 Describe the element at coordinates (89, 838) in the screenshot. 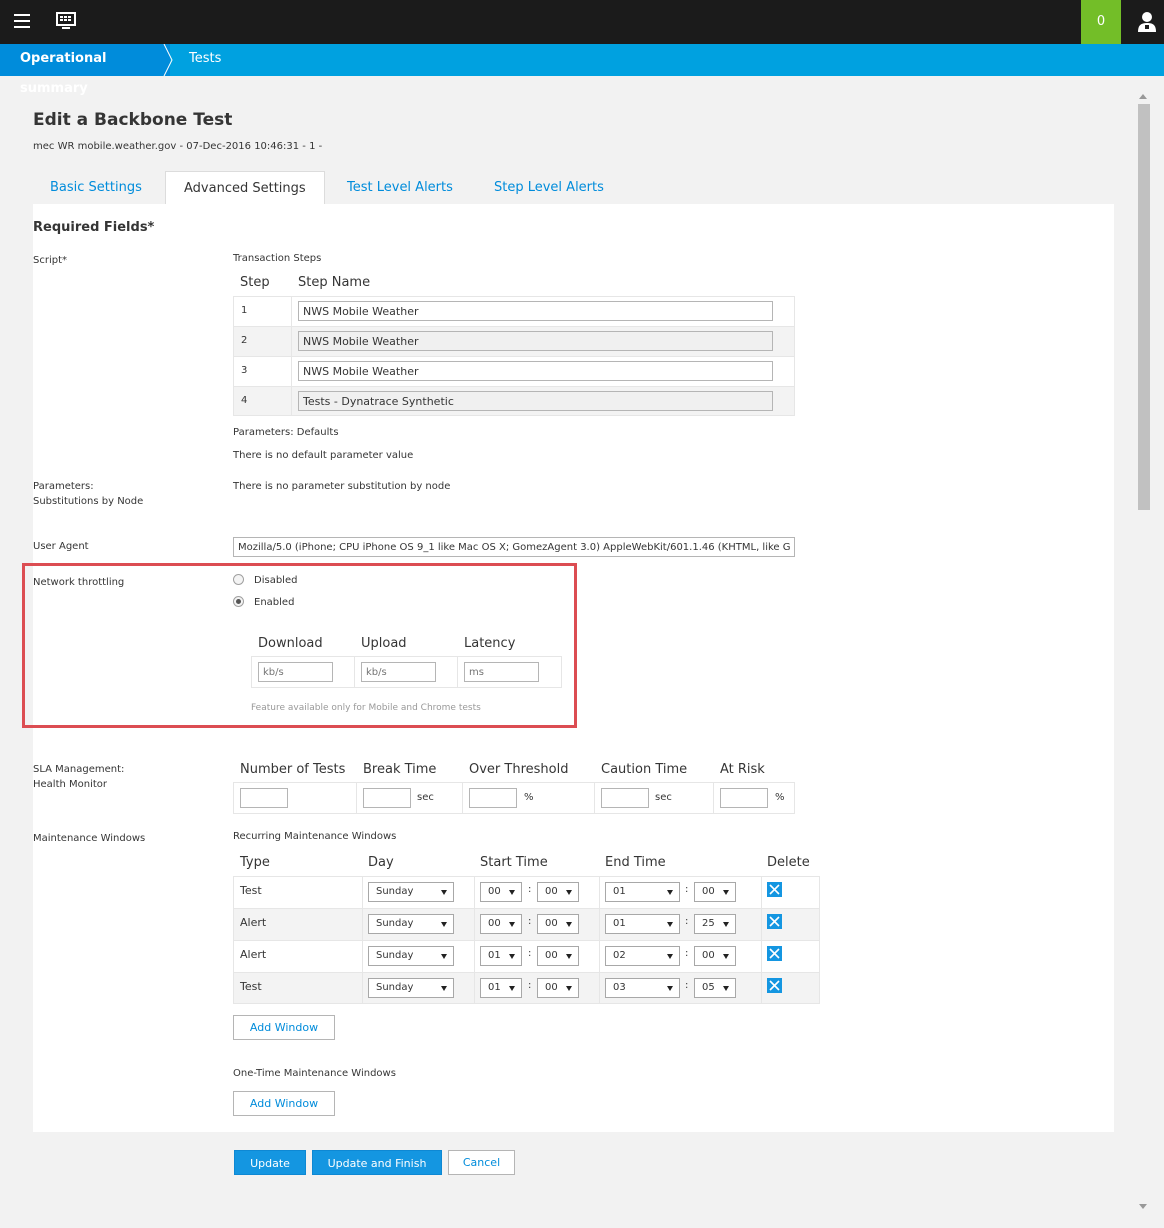

I see `maintenance-windows-label: Maintenance Windows` at that location.